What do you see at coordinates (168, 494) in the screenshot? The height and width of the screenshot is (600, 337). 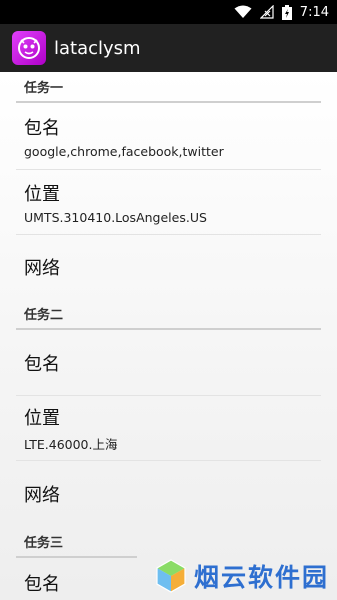 I see `pref-network-task-2: 网络` at bounding box center [168, 494].